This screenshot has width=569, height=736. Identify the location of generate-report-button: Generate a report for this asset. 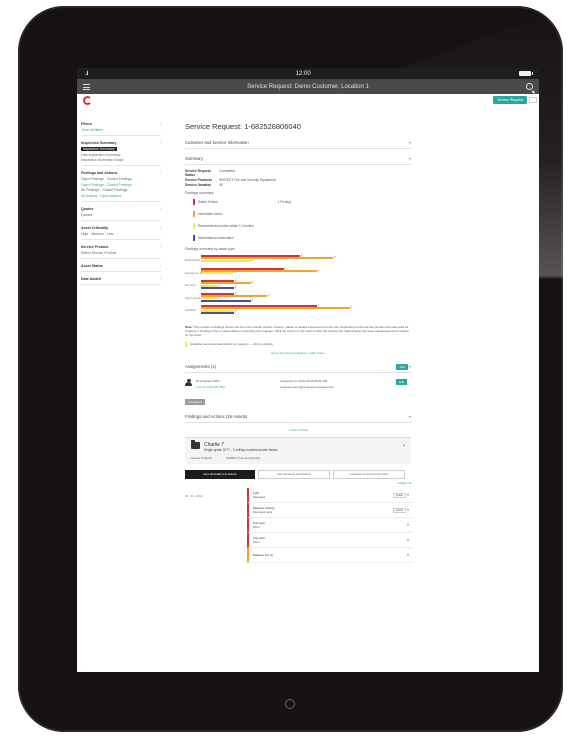
(369, 474).